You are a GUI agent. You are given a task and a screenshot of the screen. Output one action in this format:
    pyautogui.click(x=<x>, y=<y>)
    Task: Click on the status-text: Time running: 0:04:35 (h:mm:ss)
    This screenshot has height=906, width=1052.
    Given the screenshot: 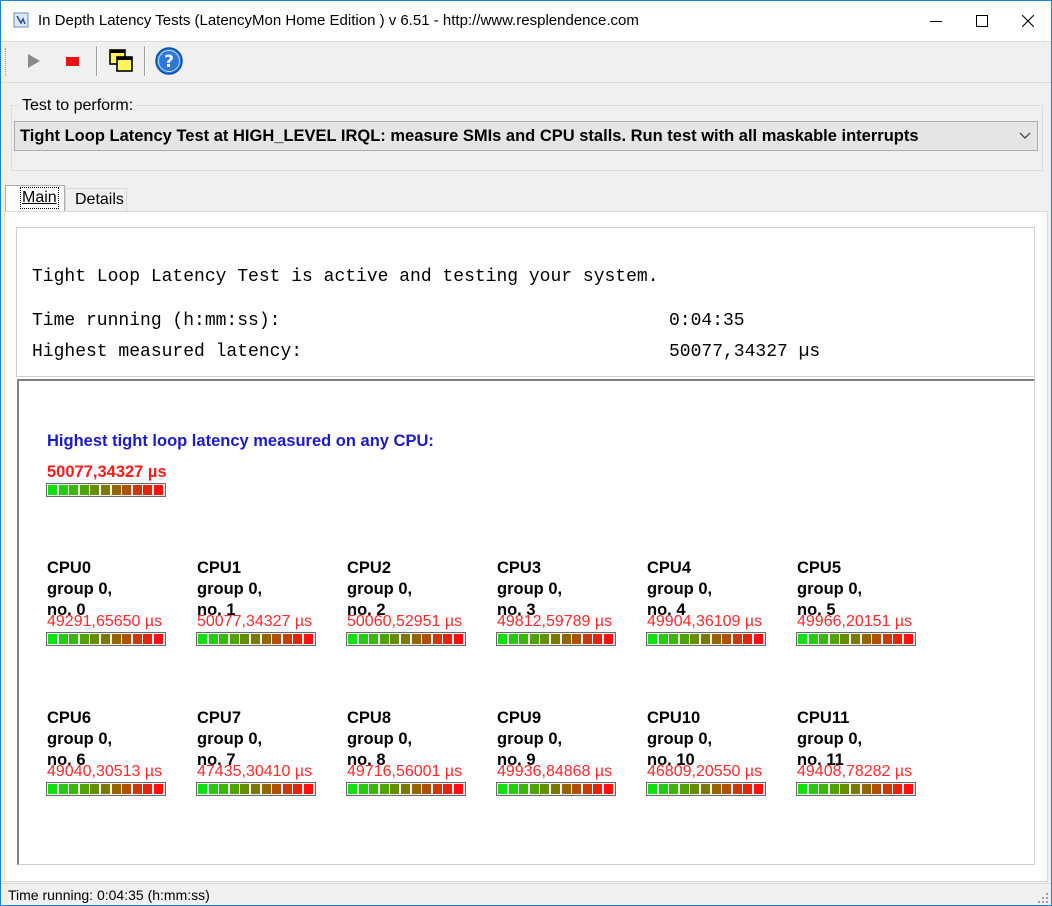 What is the action you would take?
    pyautogui.click(x=109, y=895)
    